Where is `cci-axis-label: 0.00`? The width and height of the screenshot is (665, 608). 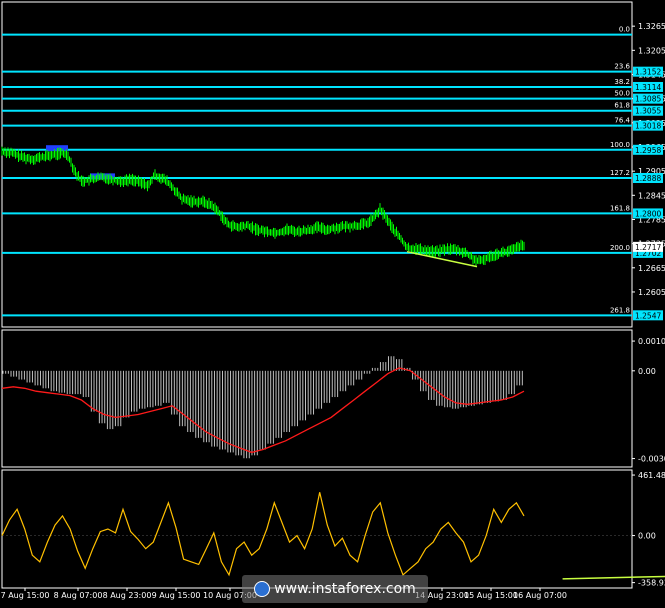
cci-axis-label: 0.00 is located at coordinates (647, 536).